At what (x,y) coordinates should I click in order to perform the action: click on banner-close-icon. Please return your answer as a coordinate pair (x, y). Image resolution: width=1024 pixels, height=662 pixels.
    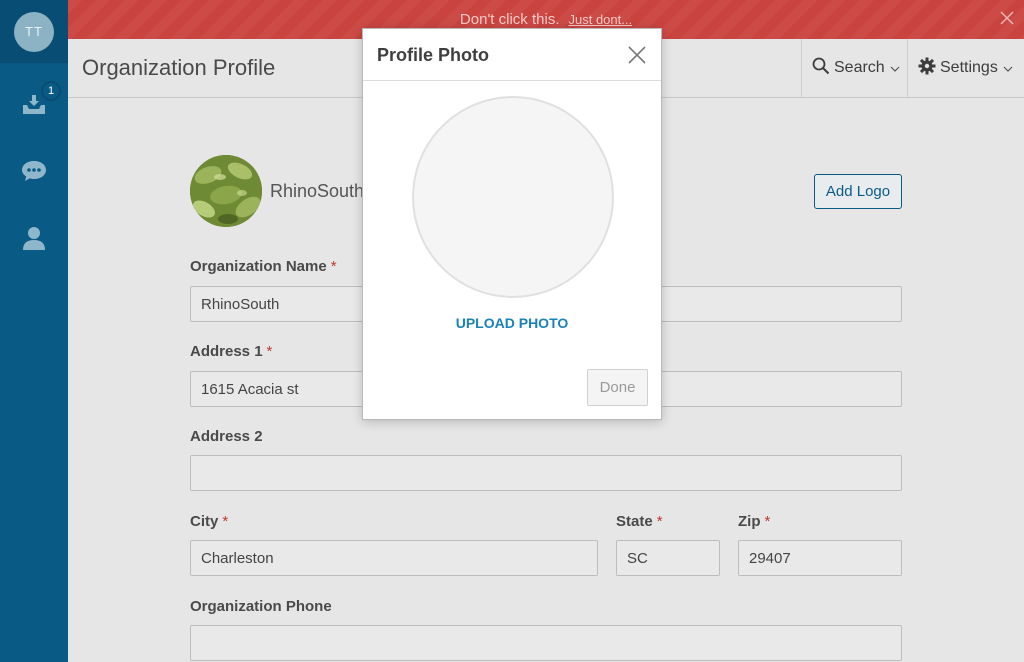
    Looking at the image, I should click on (1007, 20).